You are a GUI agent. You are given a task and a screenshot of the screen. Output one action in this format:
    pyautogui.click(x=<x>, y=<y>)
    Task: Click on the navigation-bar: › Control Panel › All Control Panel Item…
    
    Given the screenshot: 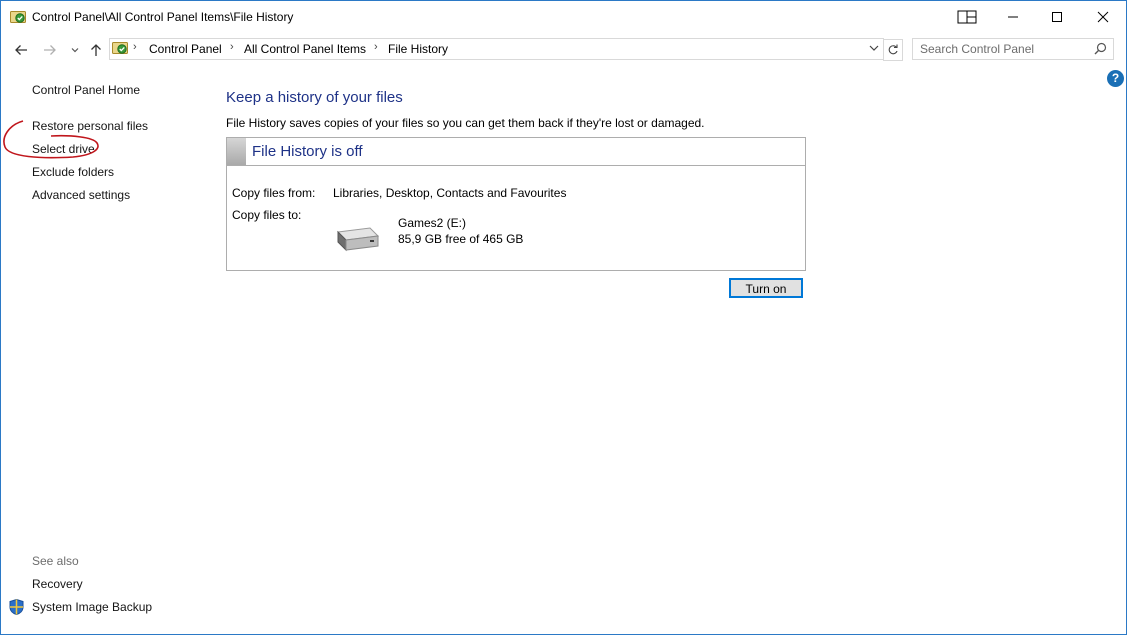 What is the action you would take?
    pyautogui.click(x=563, y=50)
    